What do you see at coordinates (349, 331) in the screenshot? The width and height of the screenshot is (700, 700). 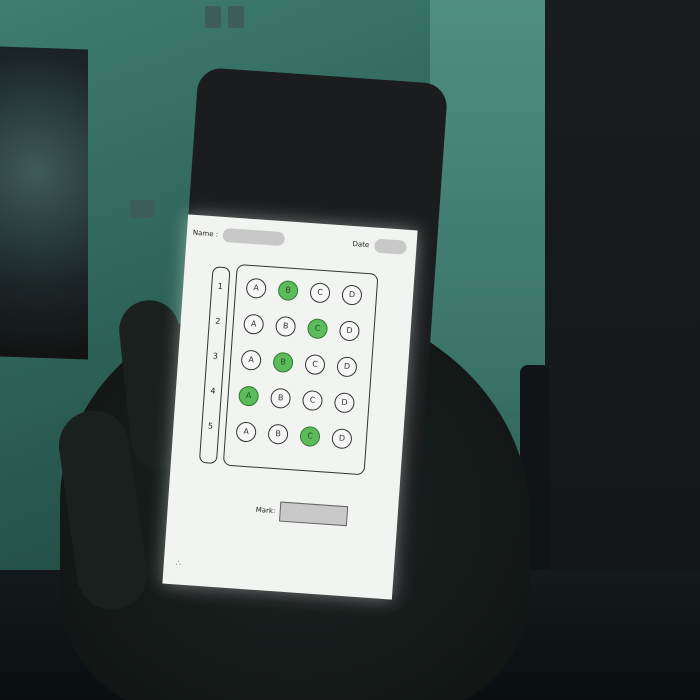 I see `answer-bubble-2-d: D` at bounding box center [349, 331].